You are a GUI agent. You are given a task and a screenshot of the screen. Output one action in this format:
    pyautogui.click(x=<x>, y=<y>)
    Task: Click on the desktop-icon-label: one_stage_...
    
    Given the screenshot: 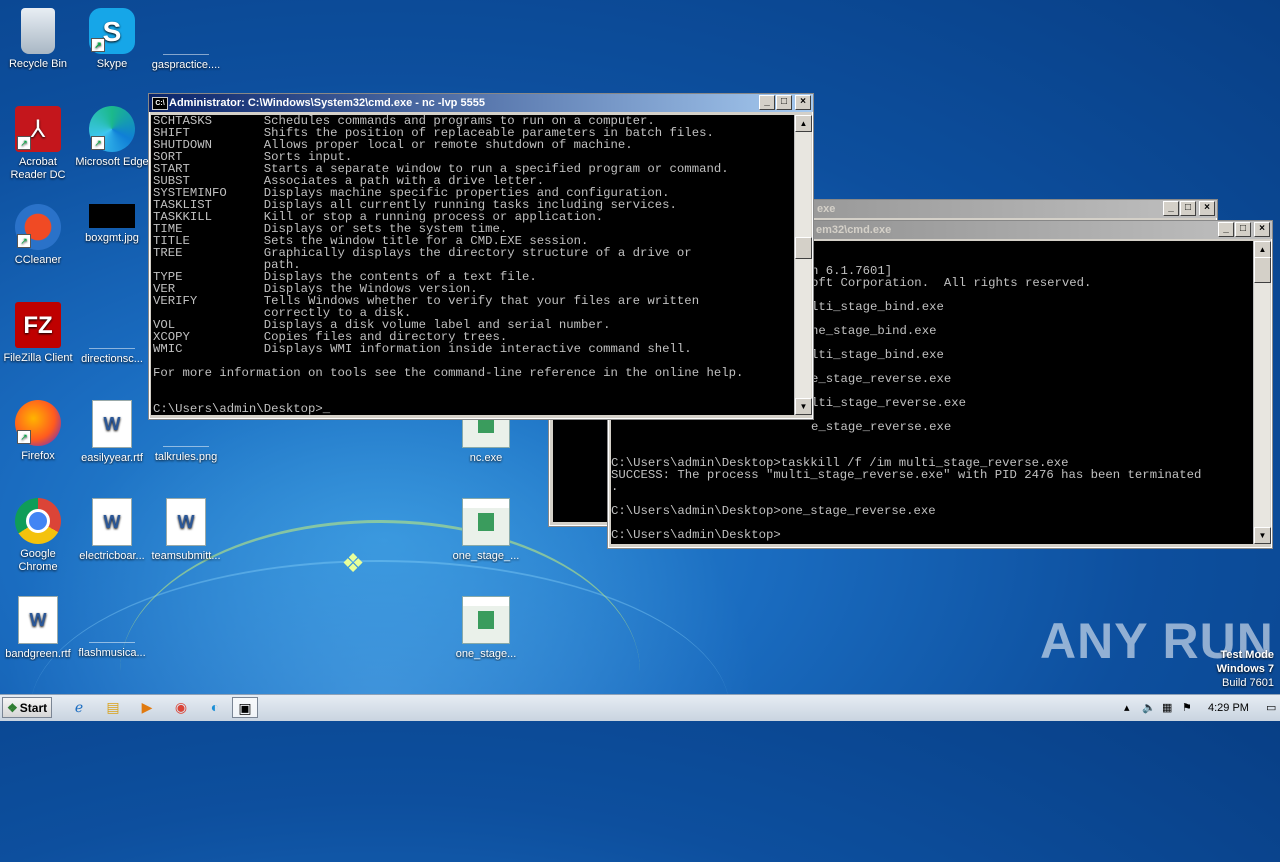 What is the action you would take?
    pyautogui.click(x=486, y=556)
    